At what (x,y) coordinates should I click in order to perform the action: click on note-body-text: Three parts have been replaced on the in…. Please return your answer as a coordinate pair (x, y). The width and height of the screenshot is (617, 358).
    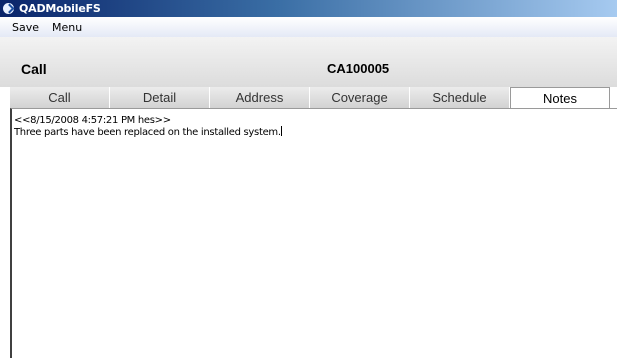
    Looking at the image, I should click on (147, 132).